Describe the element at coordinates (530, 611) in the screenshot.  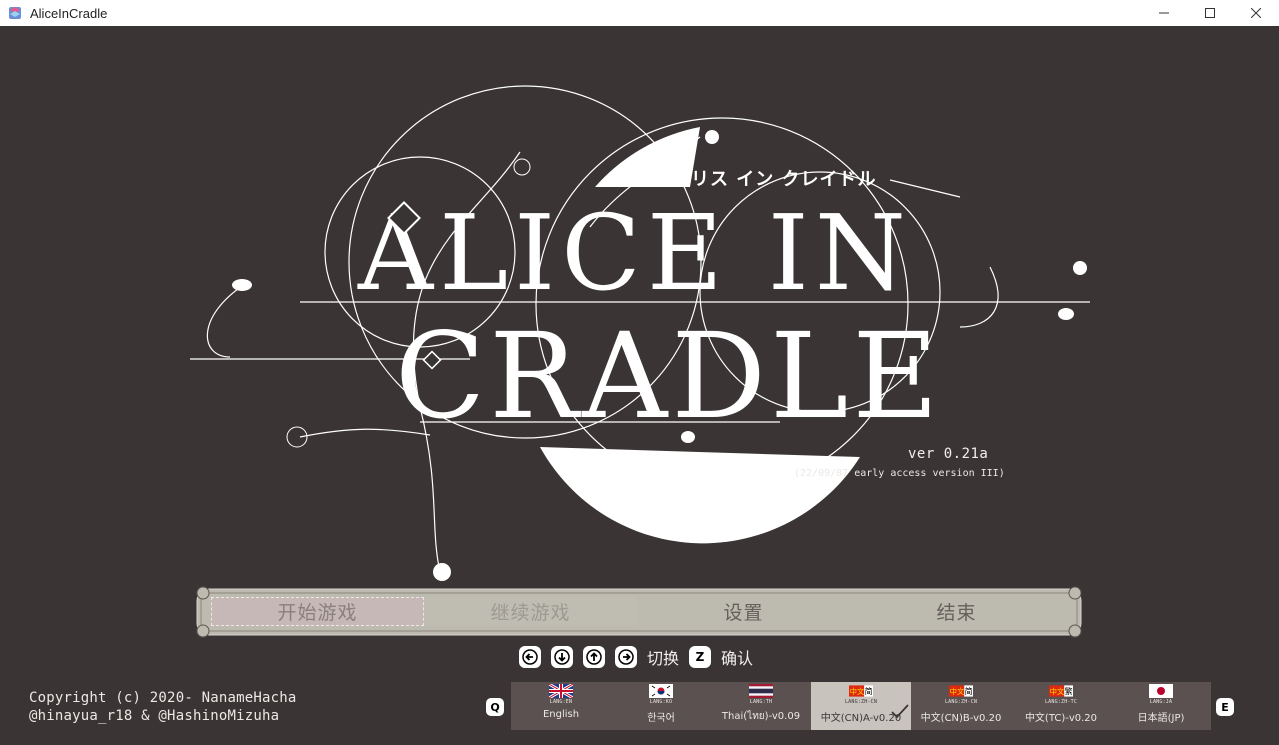
I see `continue-game-button: 继续游戏` at that location.